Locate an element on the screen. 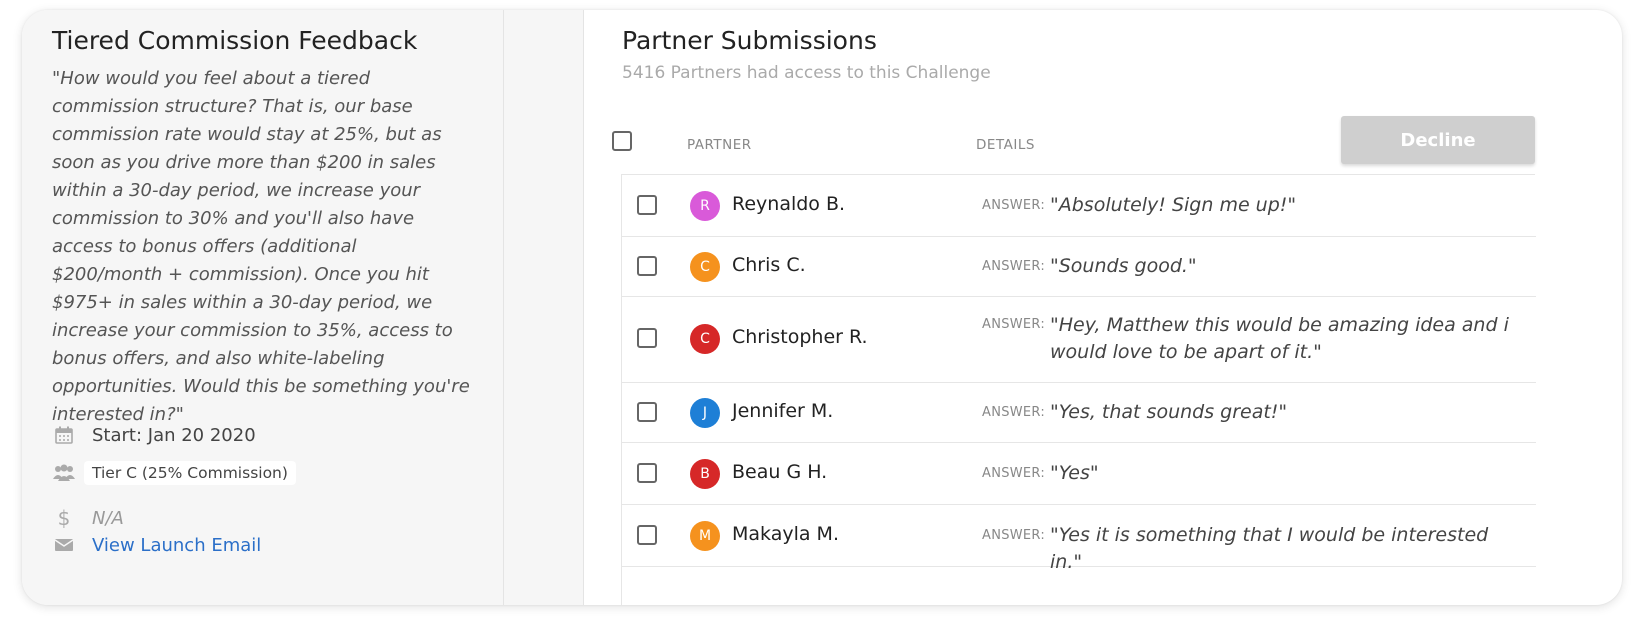 The image size is (1644, 621). challenge-title: Tiered Commission Feedback is located at coordinates (235, 40).